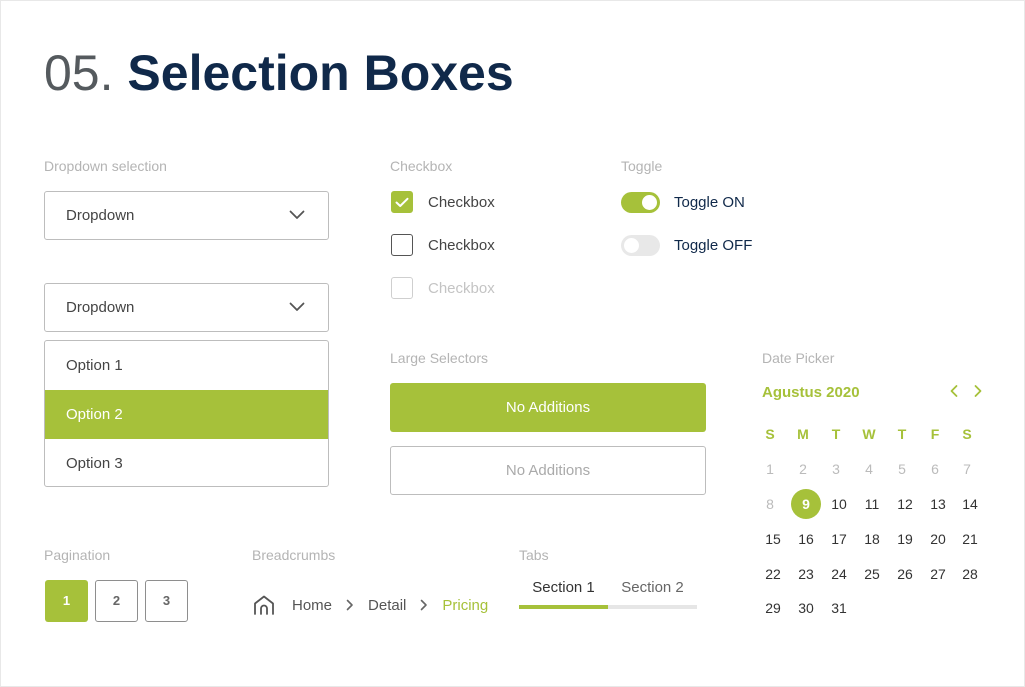  I want to click on pagination-section-label: Pagination, so click(77, 555).